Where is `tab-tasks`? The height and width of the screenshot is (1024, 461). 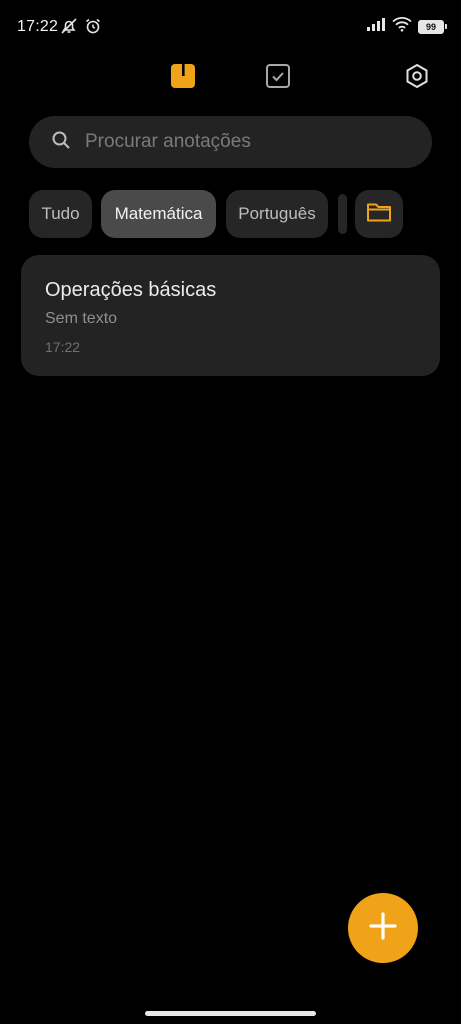
tab-tasks is located at coordinates (278, 78).